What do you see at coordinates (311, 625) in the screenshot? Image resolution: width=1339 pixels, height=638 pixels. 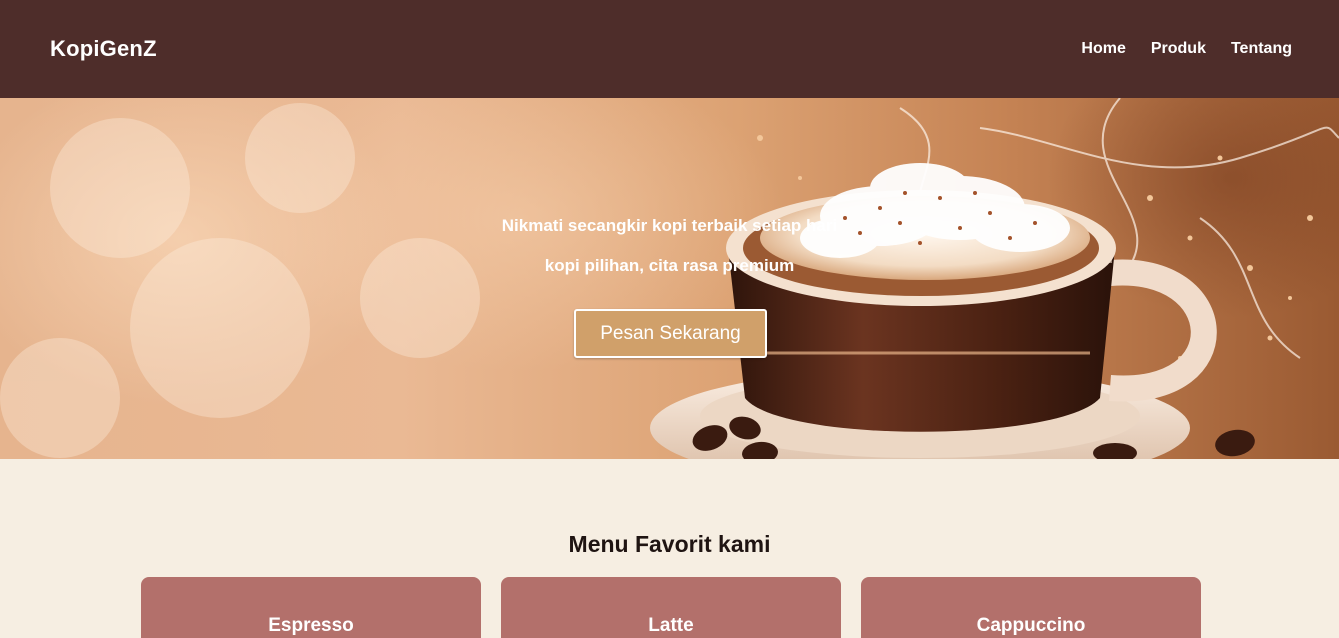 I see `menu-card-title: Espresso` at bounding box center [311, 625].